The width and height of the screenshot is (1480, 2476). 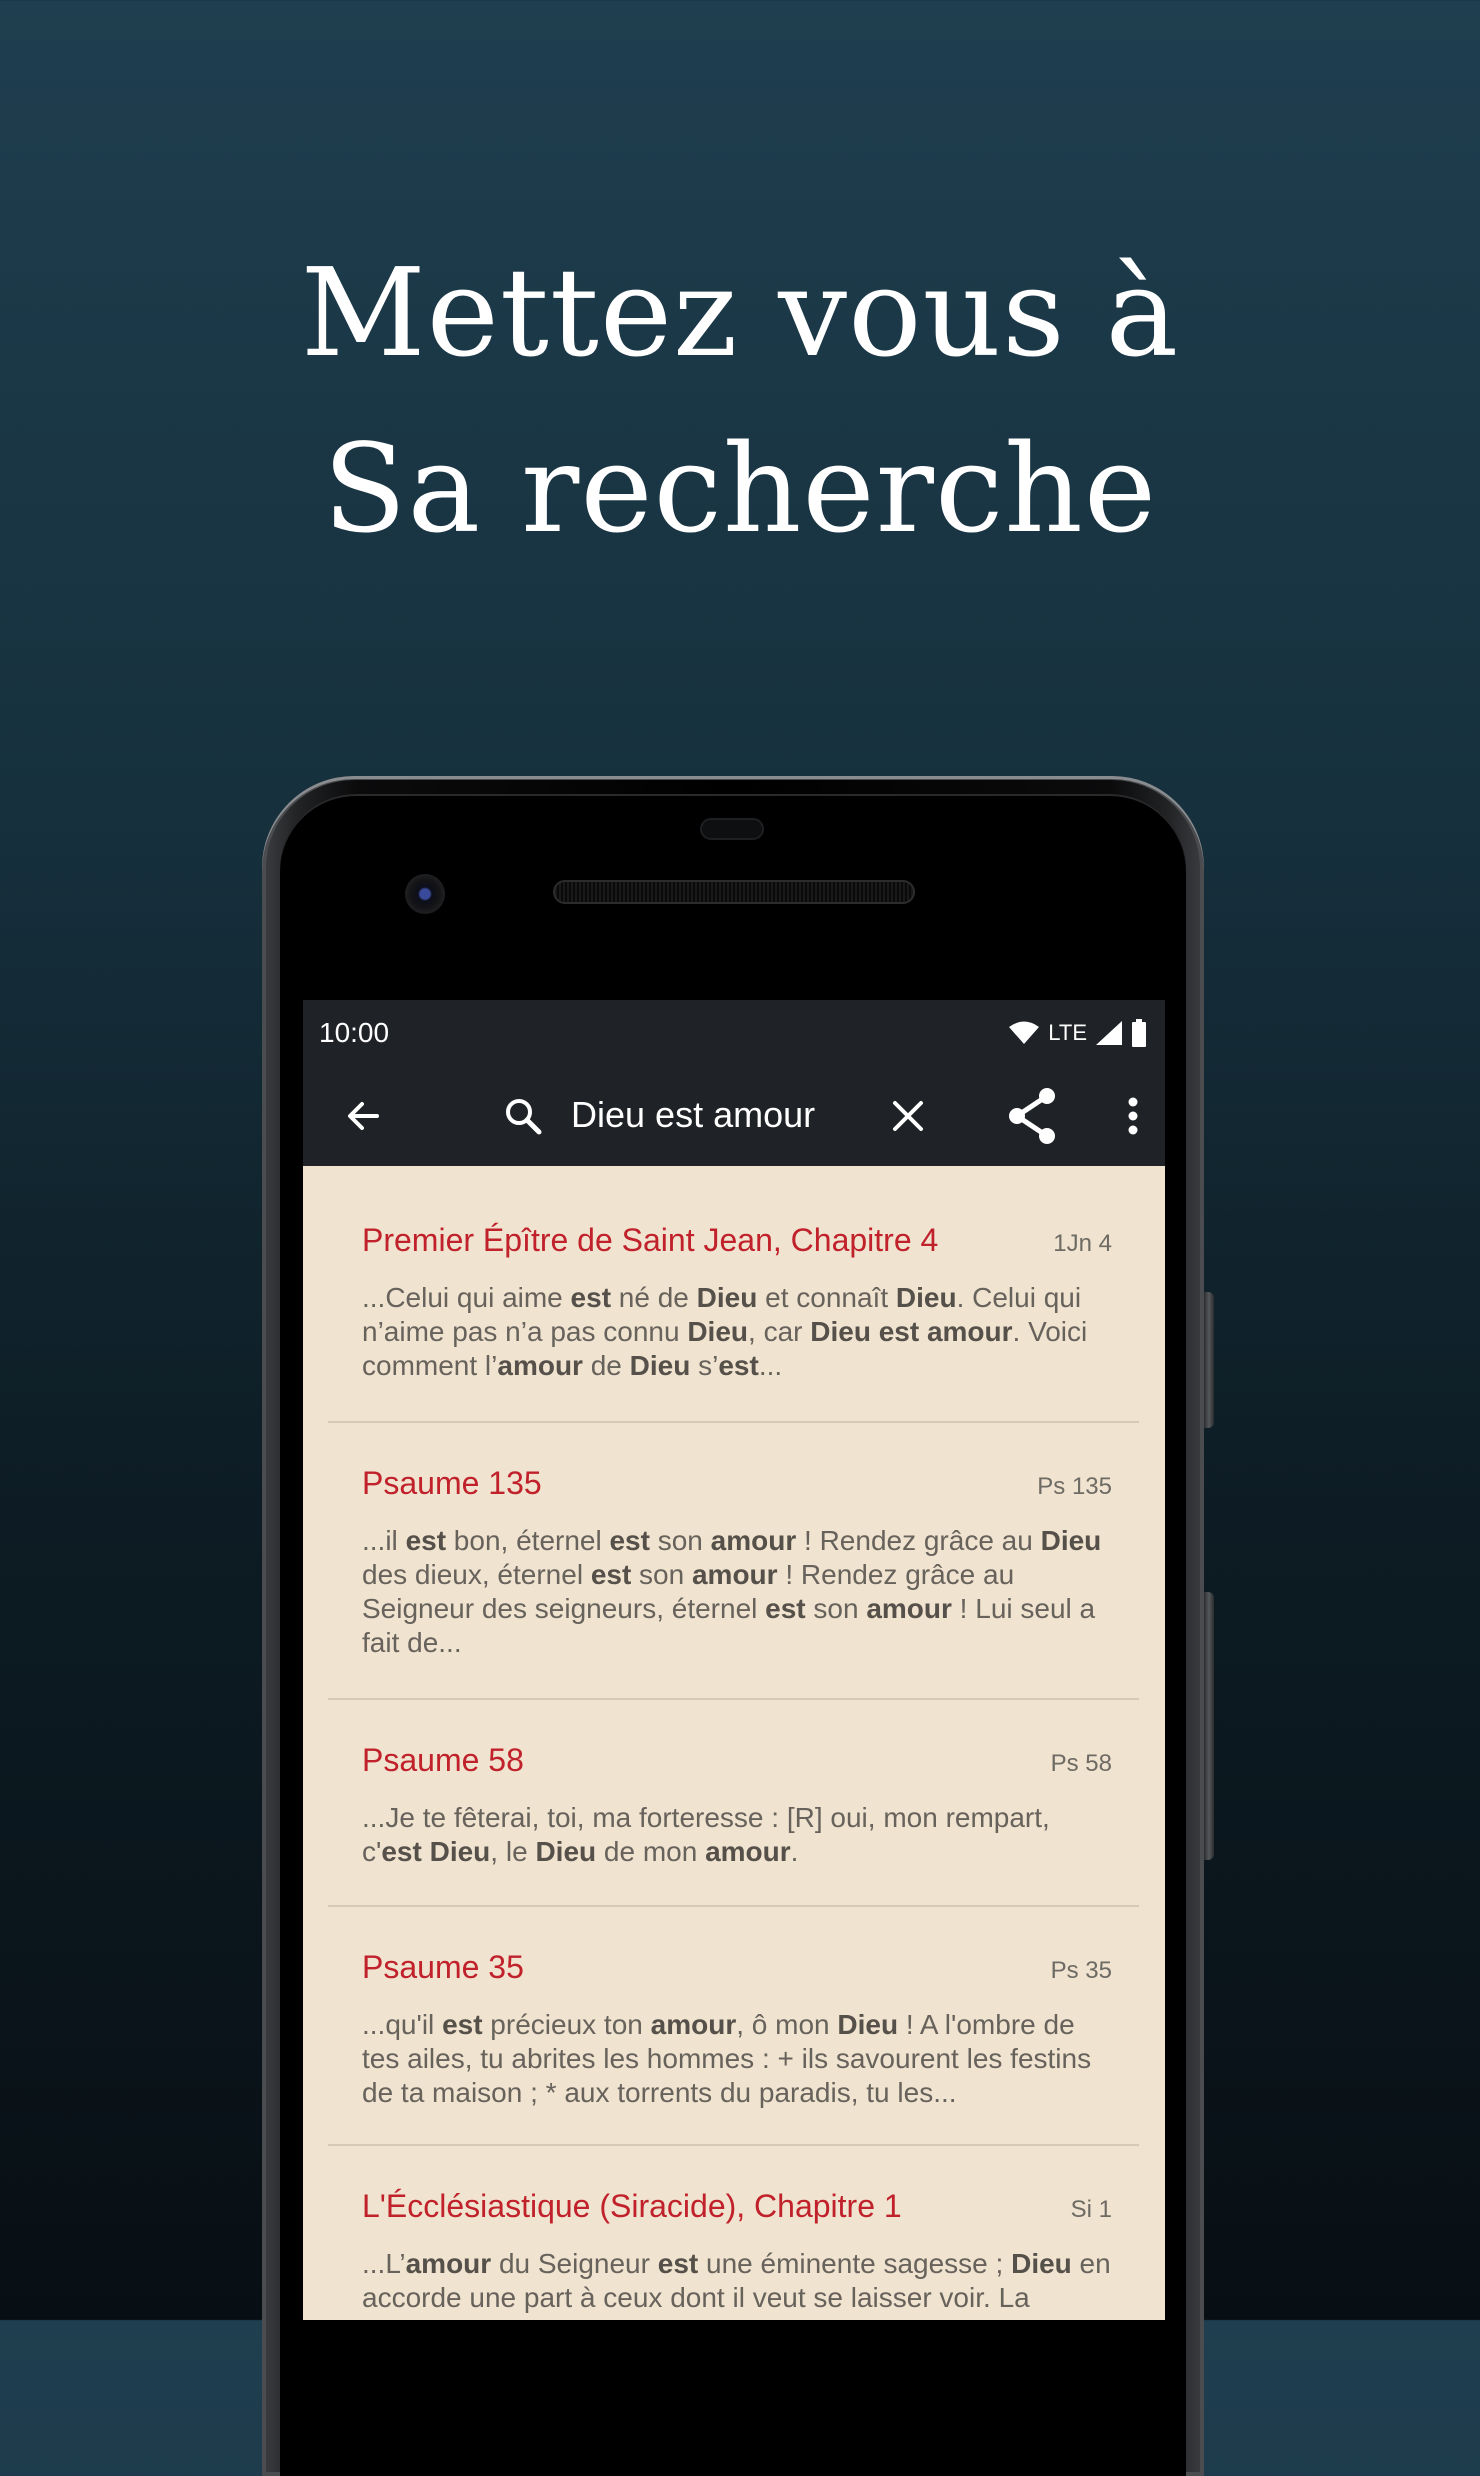 What do you see at coordinates (566, 2024) in the screenshot?
I see `snippet-text: précieux ton` at bounding box center [566, 2024].